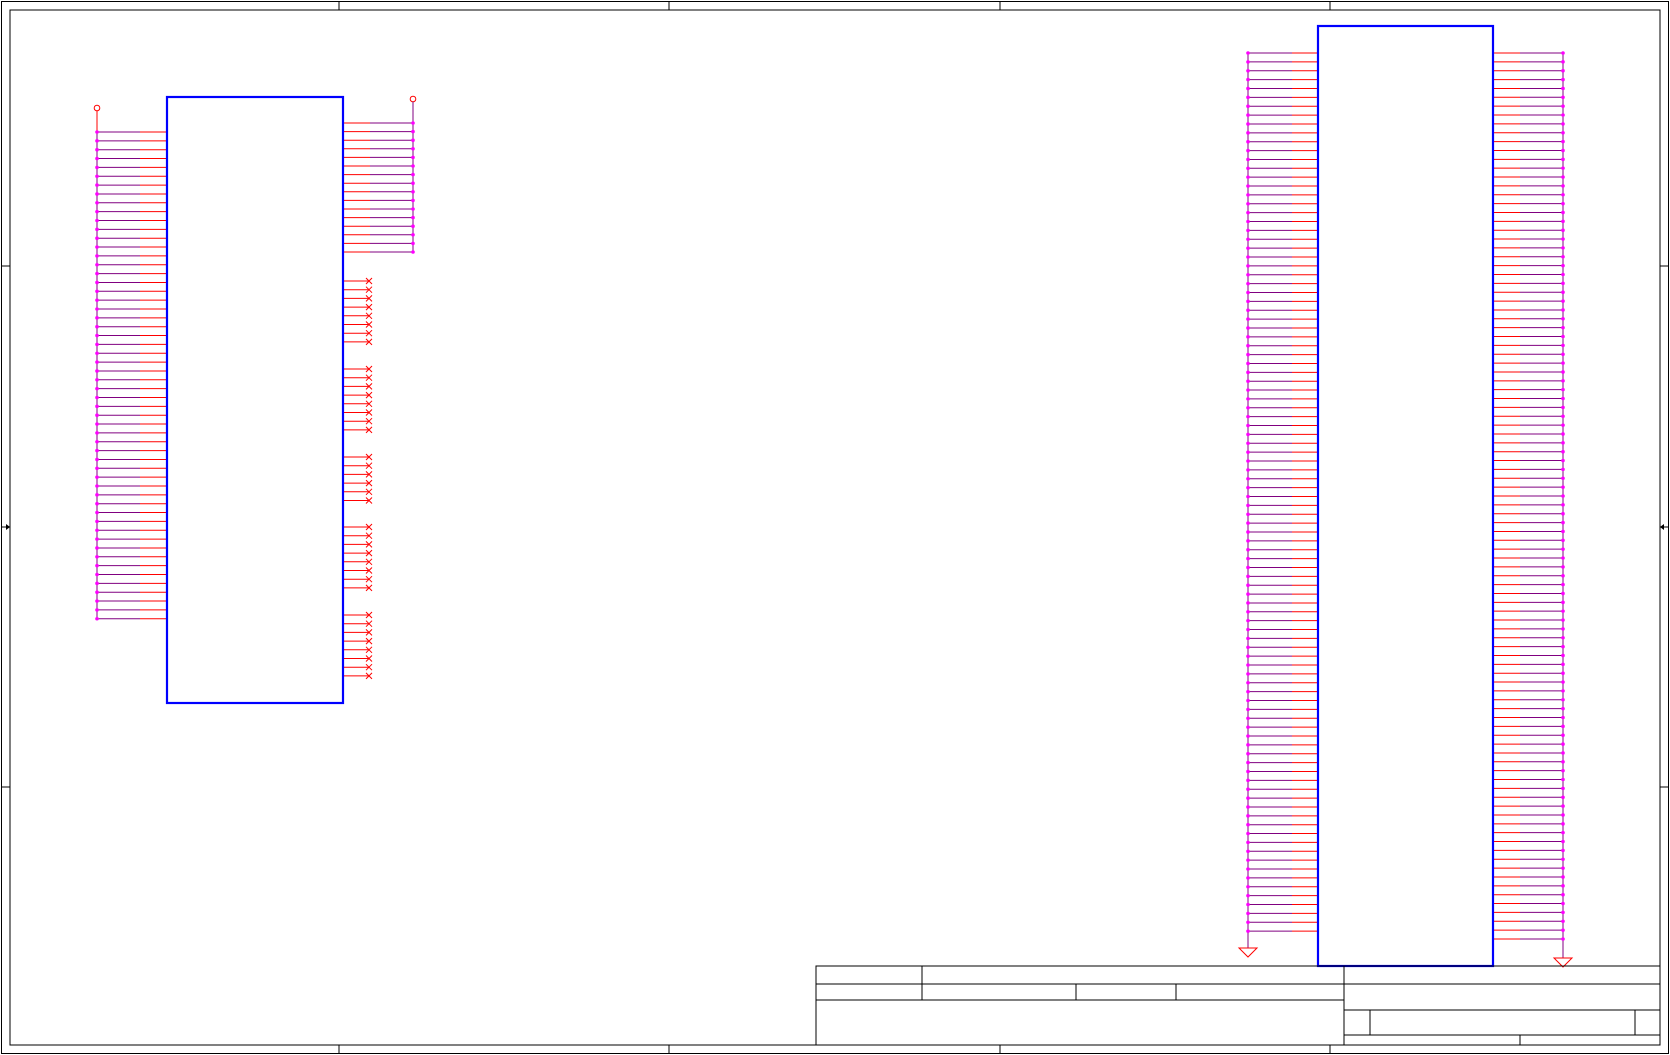 Image resolution: width=1670 pixels, height=1055 pixels. What do you see at coordinates (1238, 1005) in the screenshot?
I see `title-block` at bounding box center [1238, 1005].